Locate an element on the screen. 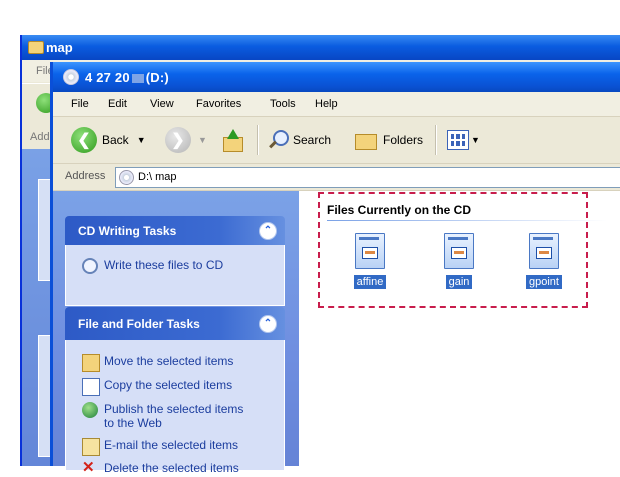 The width and height of the screenshot is (620, 477). move-selected-link: Move the selected items is located at coordinates (168, 361).